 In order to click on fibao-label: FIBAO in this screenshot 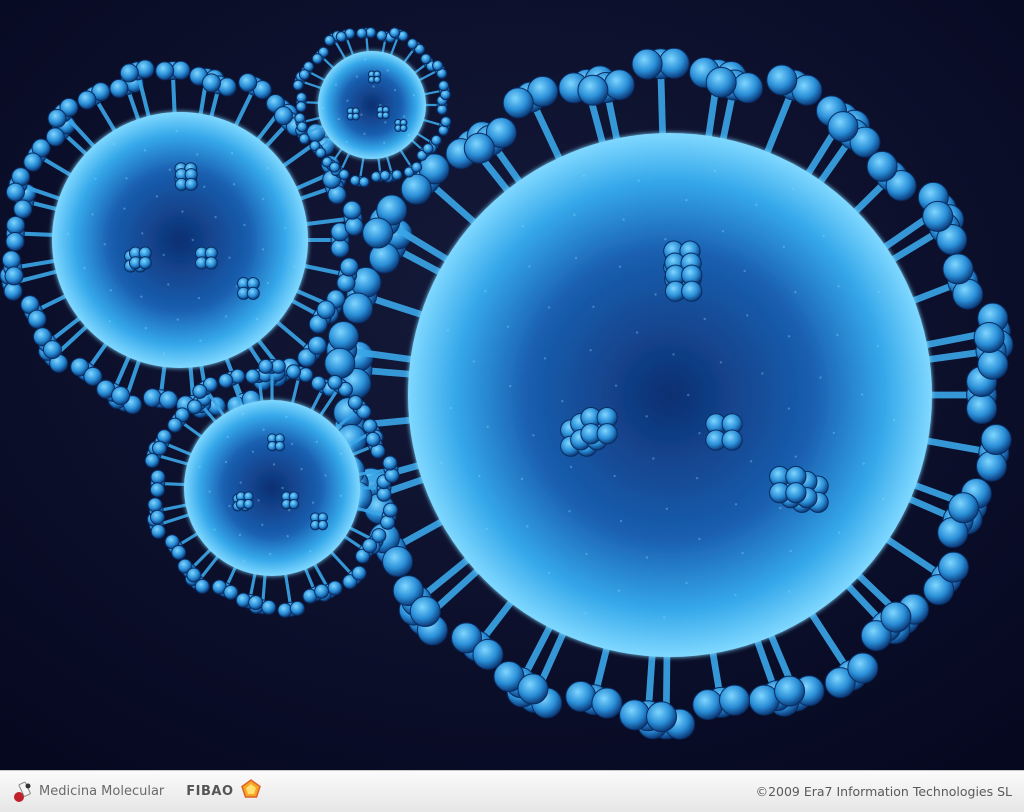, I will do `click(209, 791)`.